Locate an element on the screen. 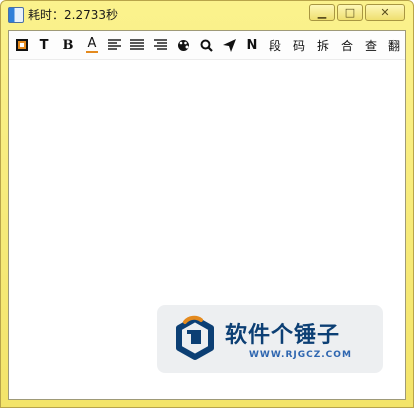  bold-button: B is located at coordinates (68, 45).